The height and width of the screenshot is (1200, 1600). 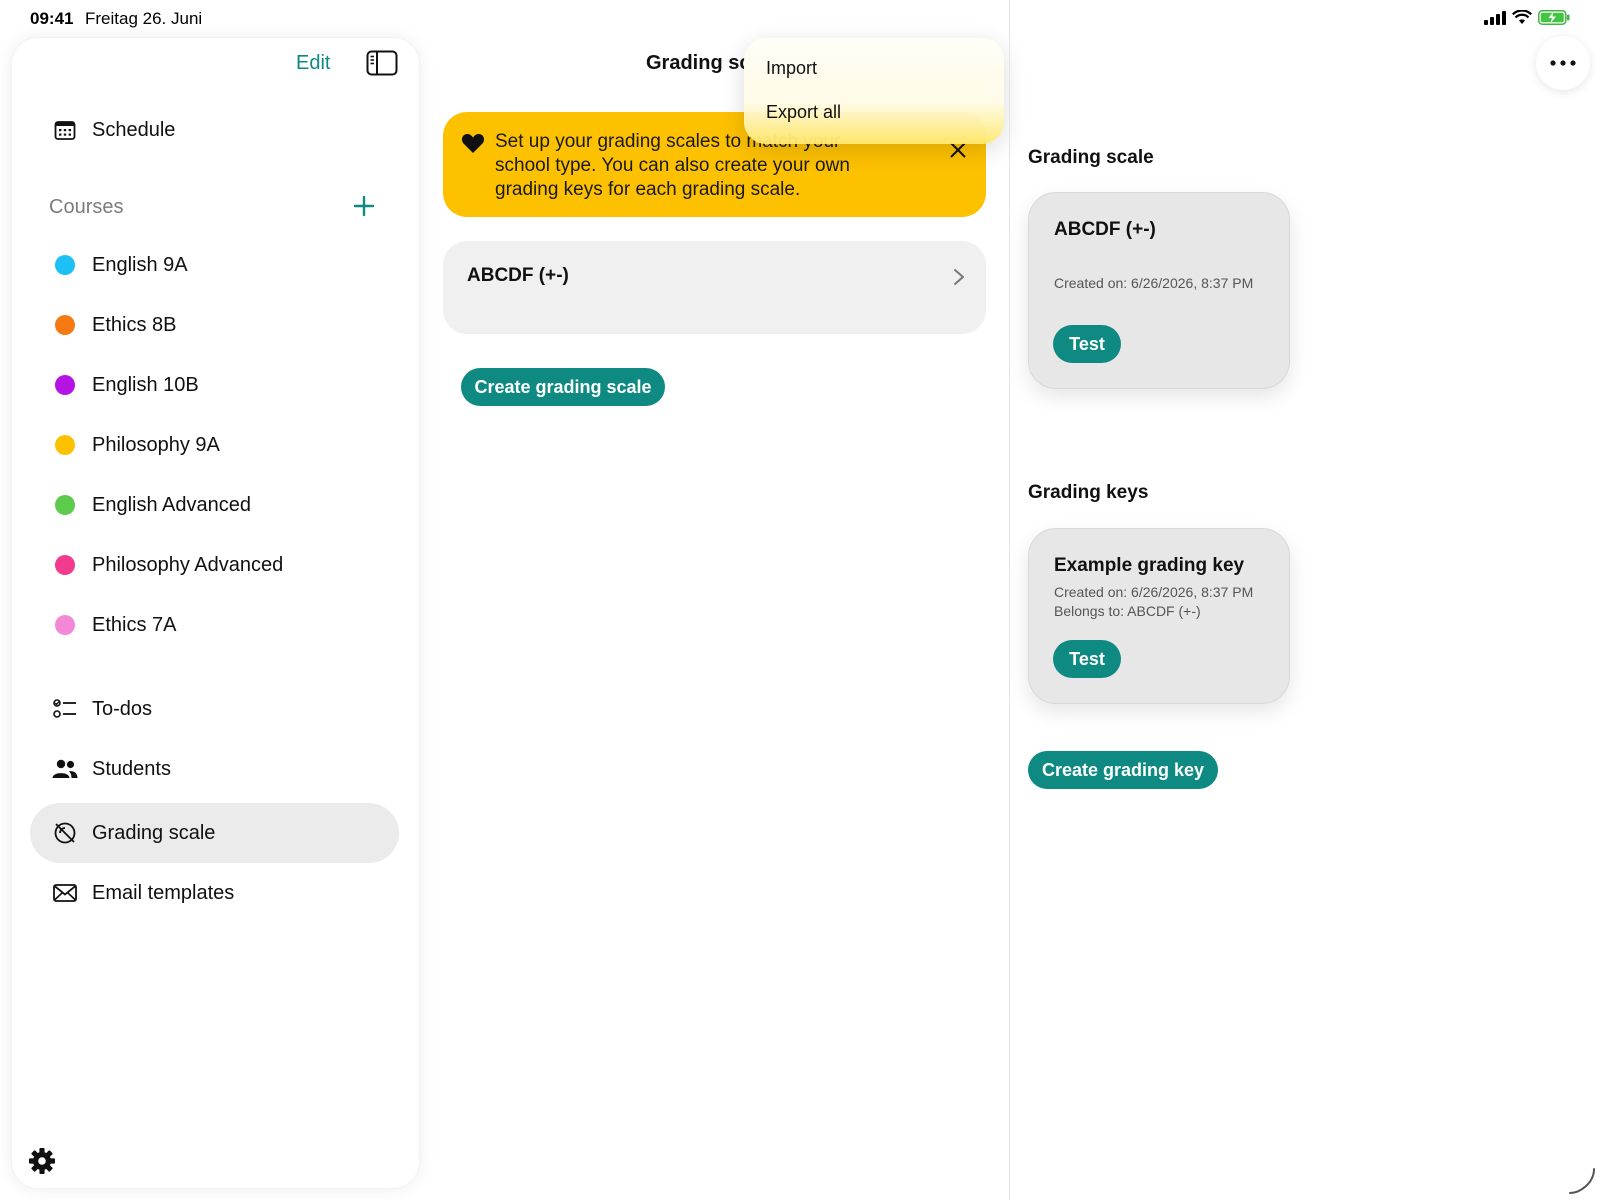 I want to click on students-icon, so click(x=65, y=769).